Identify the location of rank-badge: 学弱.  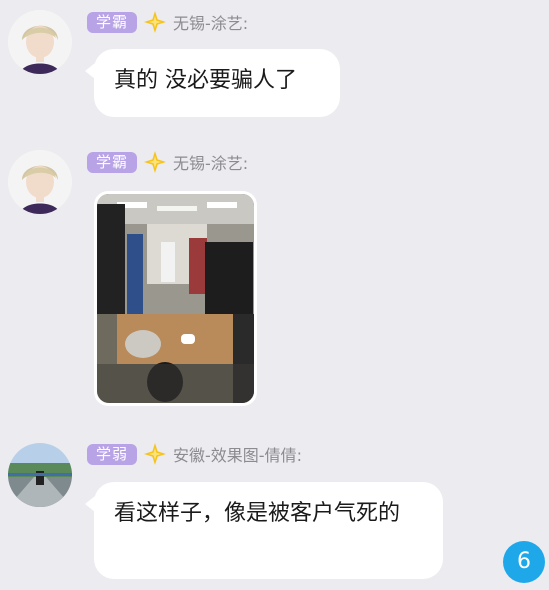
(112, 454).